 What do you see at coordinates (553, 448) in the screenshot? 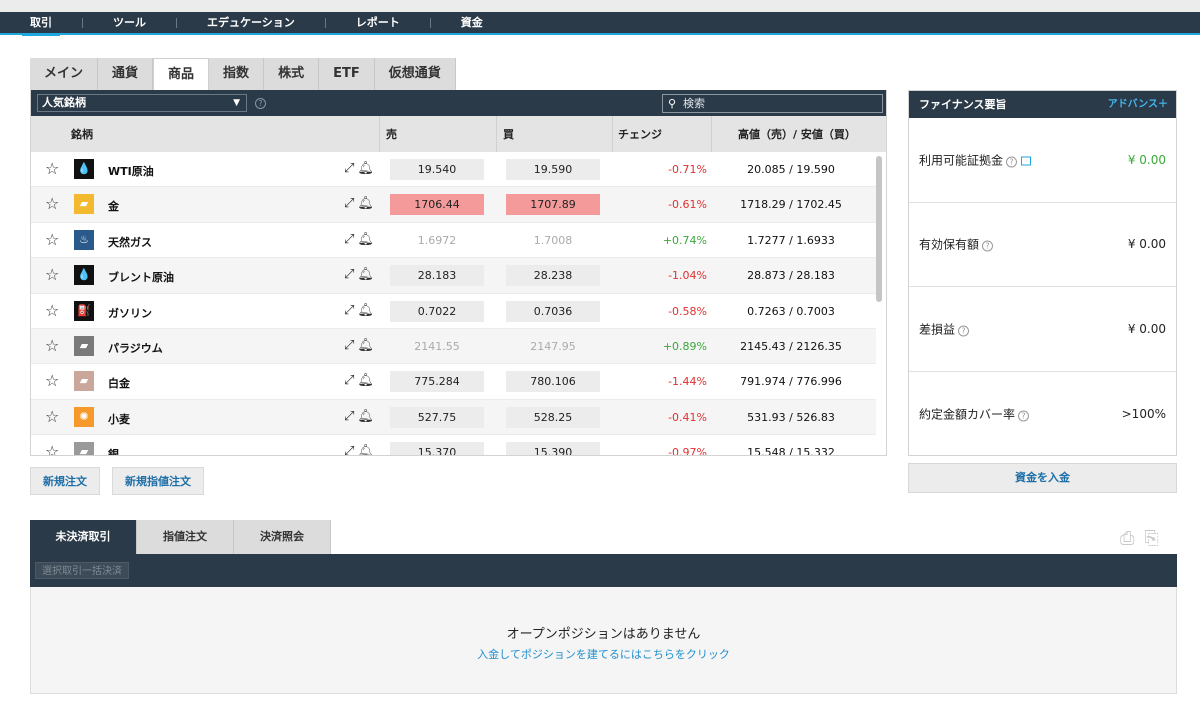
I see `buy-price: 15.390` at bounding box center [553, 448].